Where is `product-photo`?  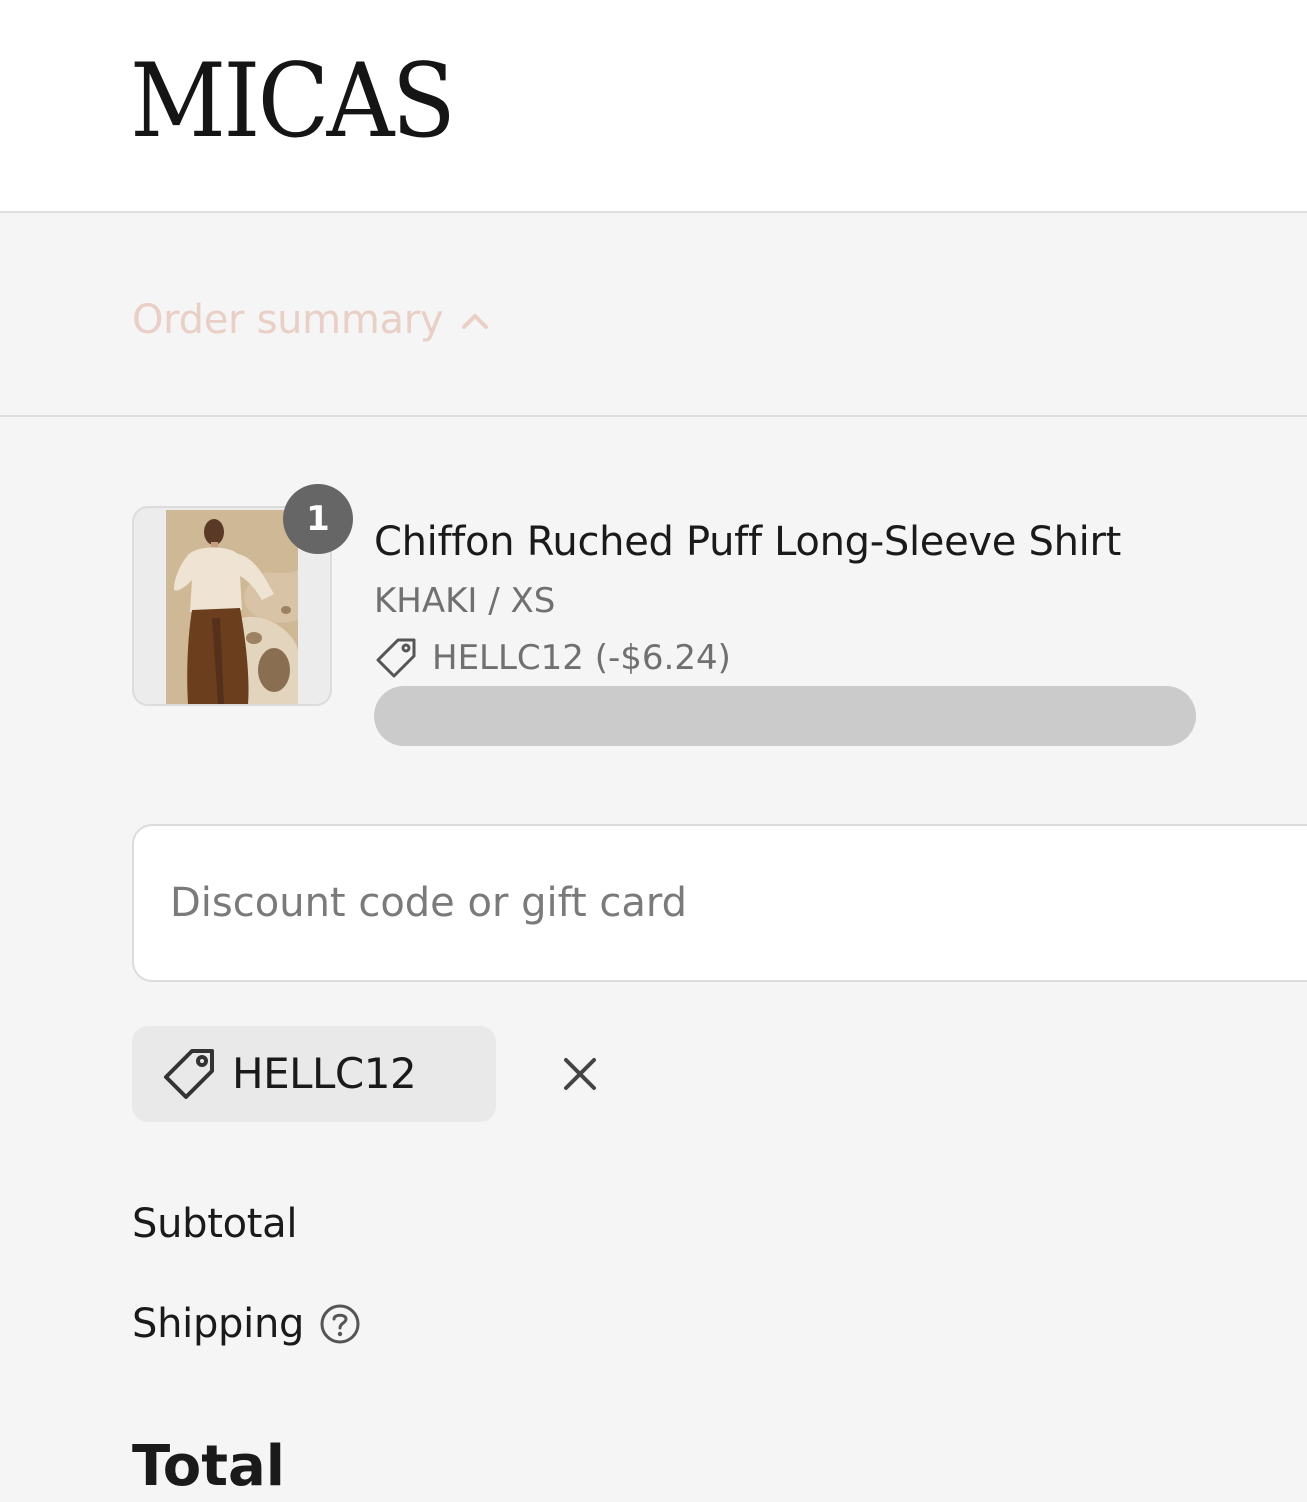
product-photo is located at coordinates (232, 607).